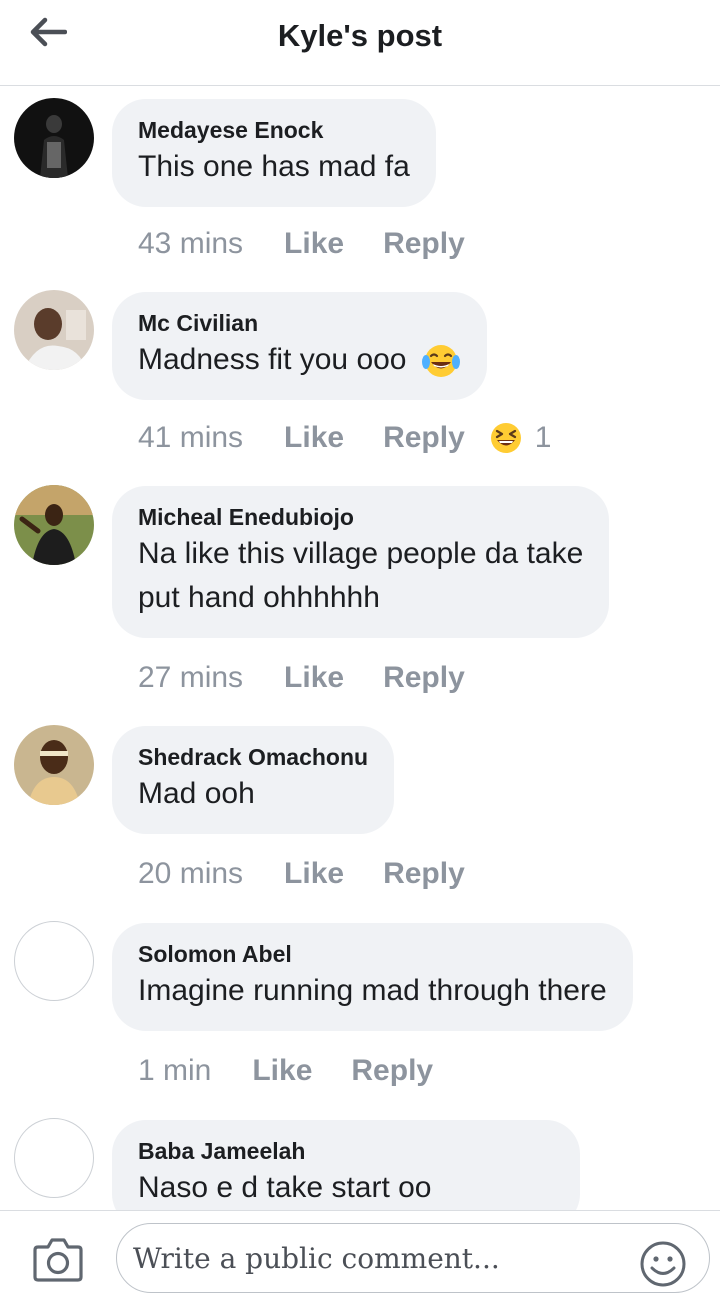 The width and height of the screenshot is (720, 1304). I want to click on comment-bubble: Mc Civilian Madness fit you ooo, so click(299, 346).